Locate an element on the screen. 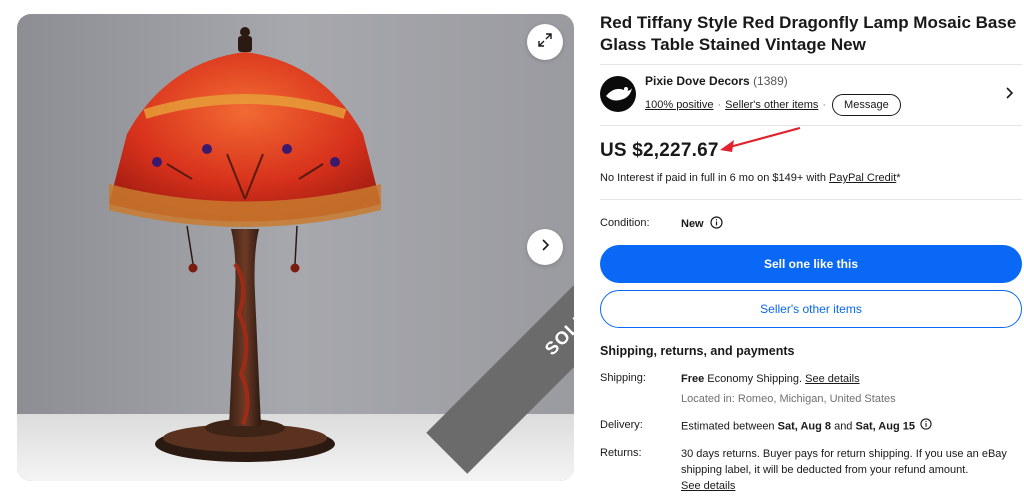 This screenshot has height=498, width=1024. sellers-other-items-button: Seller's other items is located at coordinates (811, 309).